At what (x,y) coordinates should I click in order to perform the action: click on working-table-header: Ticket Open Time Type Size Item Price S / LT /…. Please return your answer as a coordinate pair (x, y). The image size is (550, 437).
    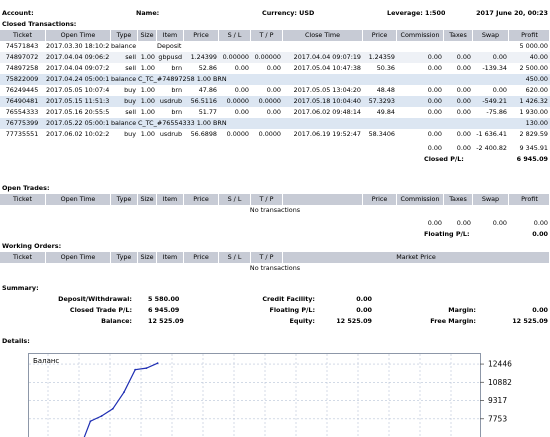
    Looking at the image, I should click on (275, 257).